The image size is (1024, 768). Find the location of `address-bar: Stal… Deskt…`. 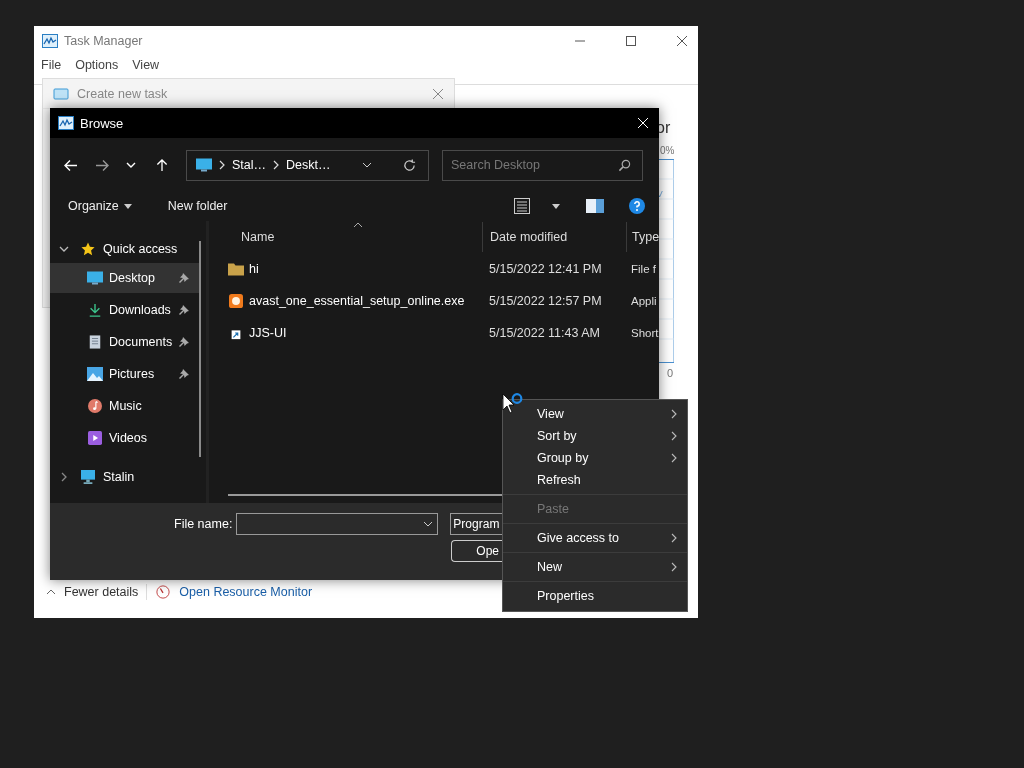

address-bar: Stal… Deskt… is located at coordinates (307, 165).